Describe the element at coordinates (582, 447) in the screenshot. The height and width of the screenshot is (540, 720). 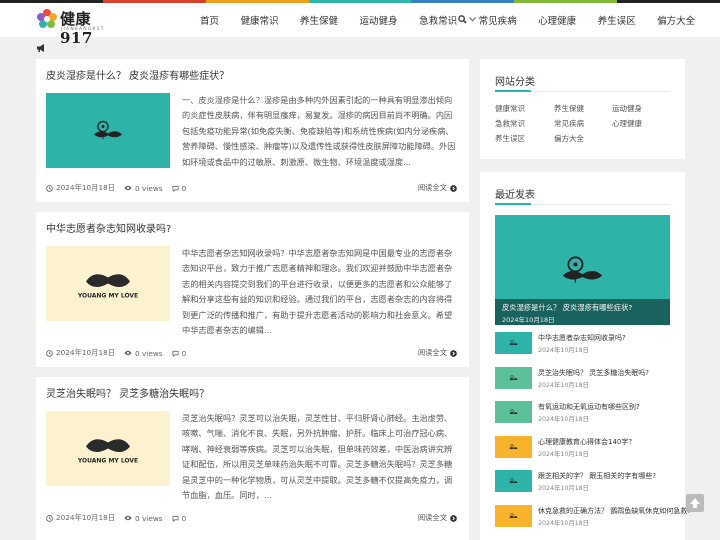
I see `recent-post-item: 心理健康教育心得体会140字? 2024年10月18日` at that location.